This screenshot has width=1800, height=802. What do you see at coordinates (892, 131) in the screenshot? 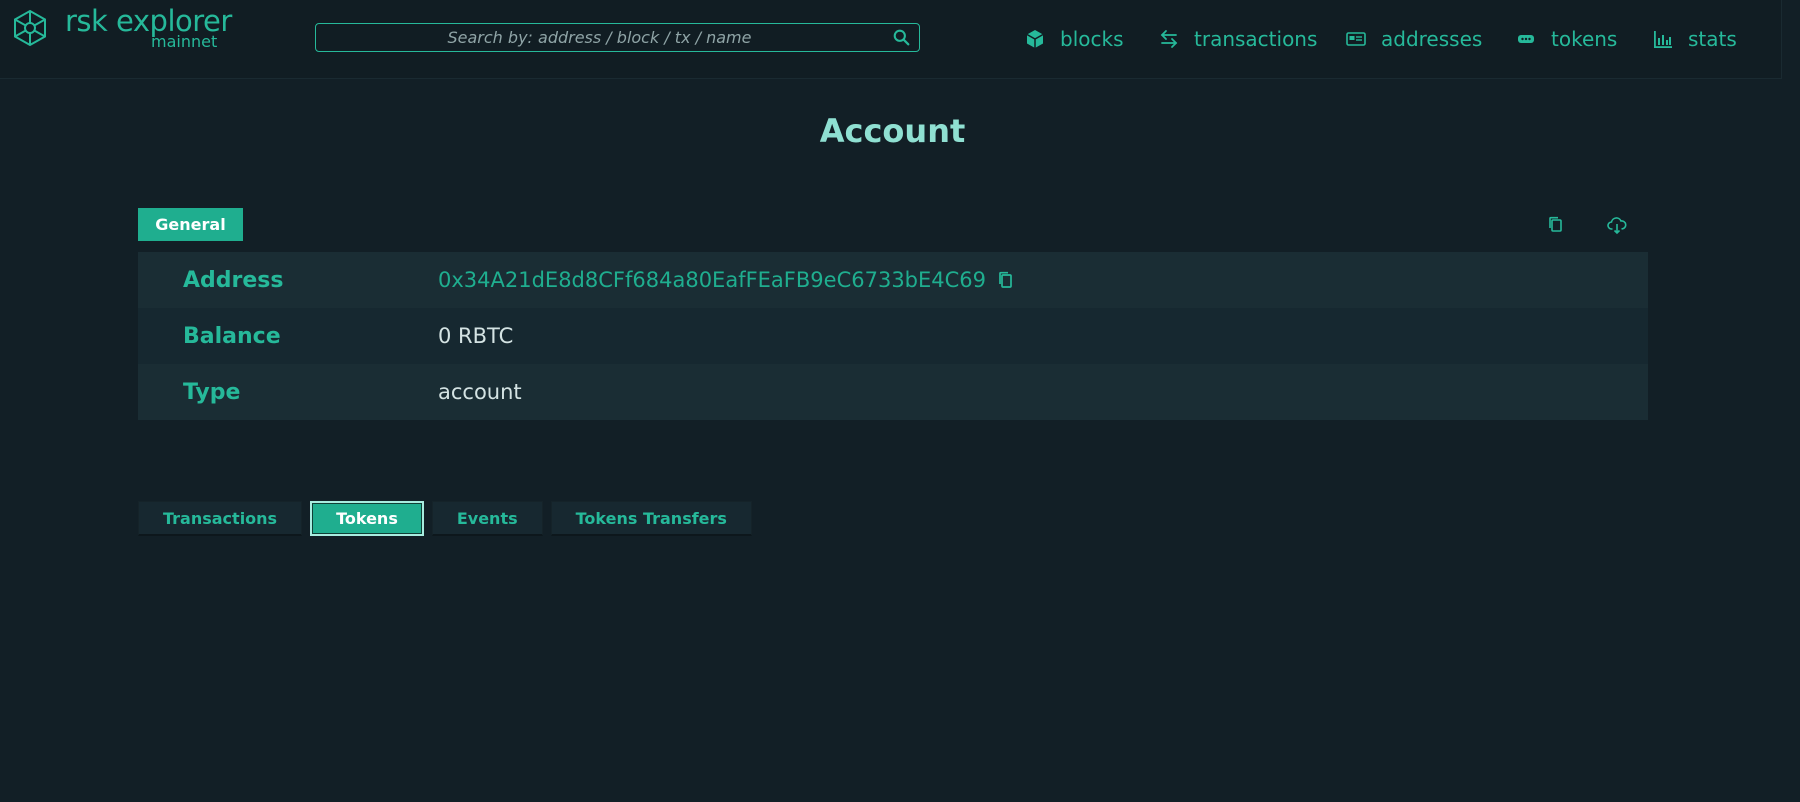
I see `page-title: Account` at bounding box center [892, 131].